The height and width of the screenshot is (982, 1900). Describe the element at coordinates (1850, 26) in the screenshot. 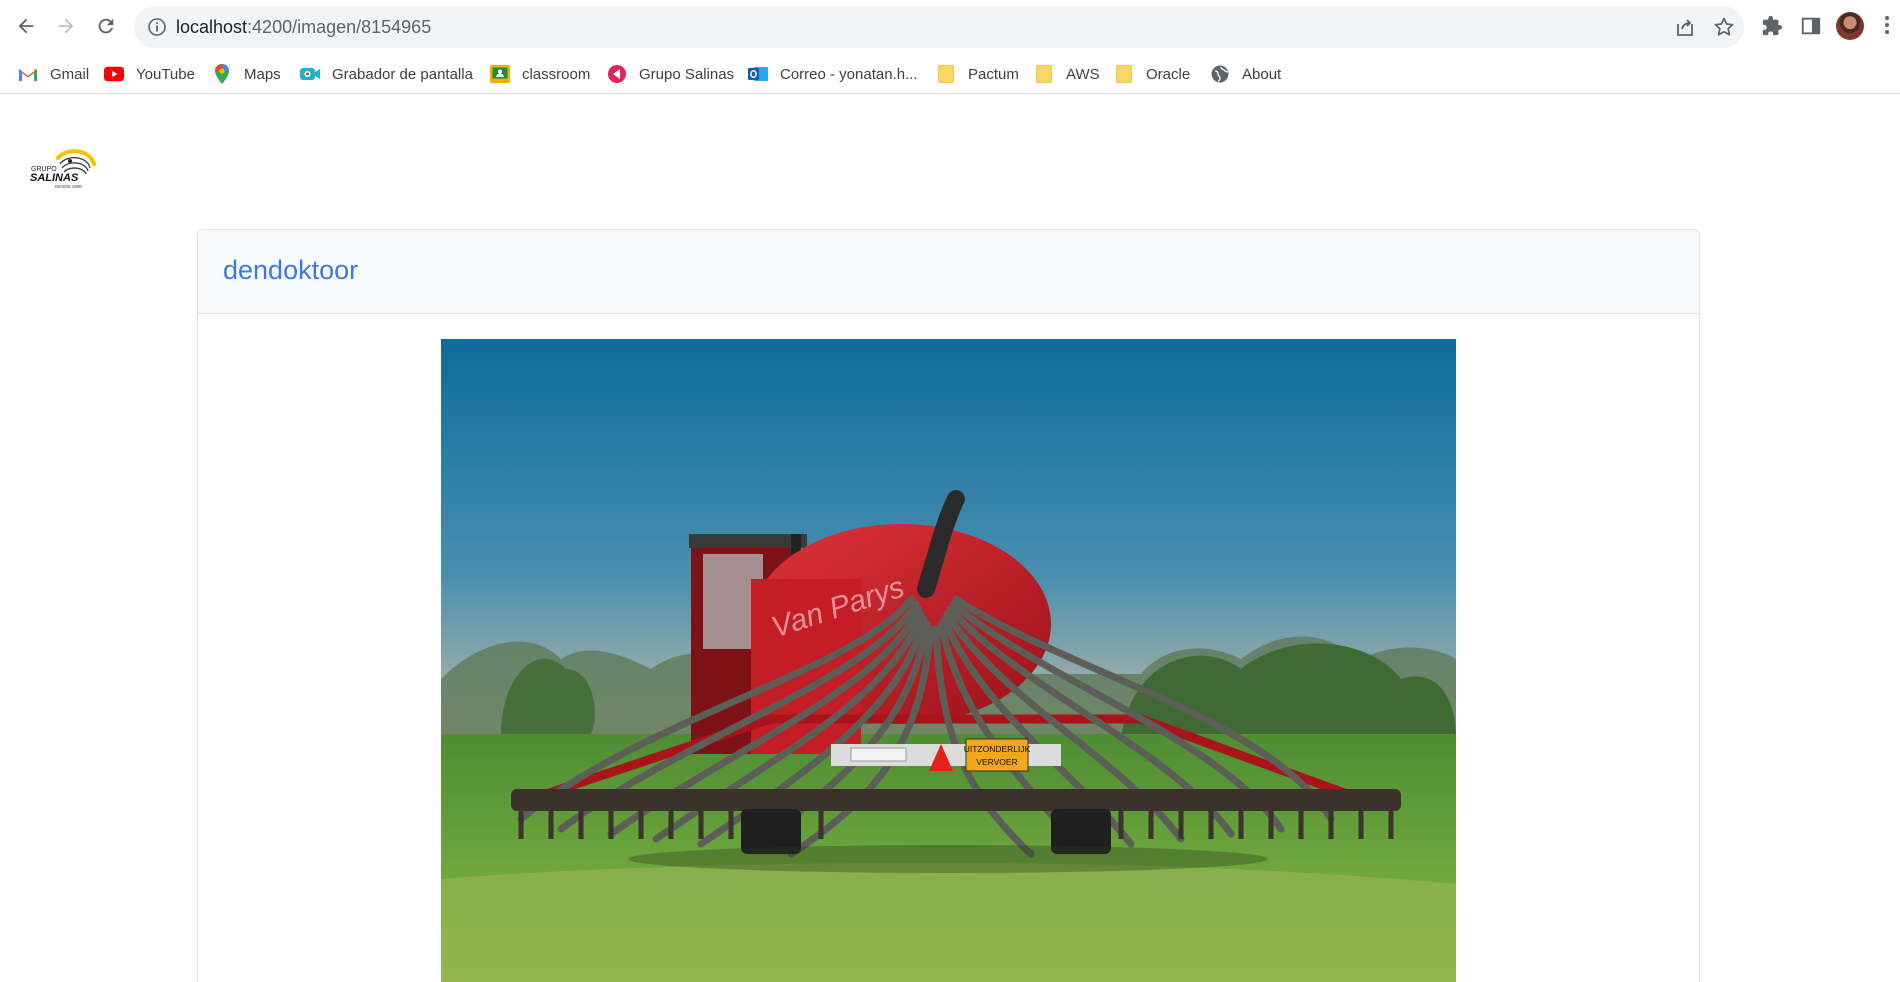

I see `profile-avatar` at that location.